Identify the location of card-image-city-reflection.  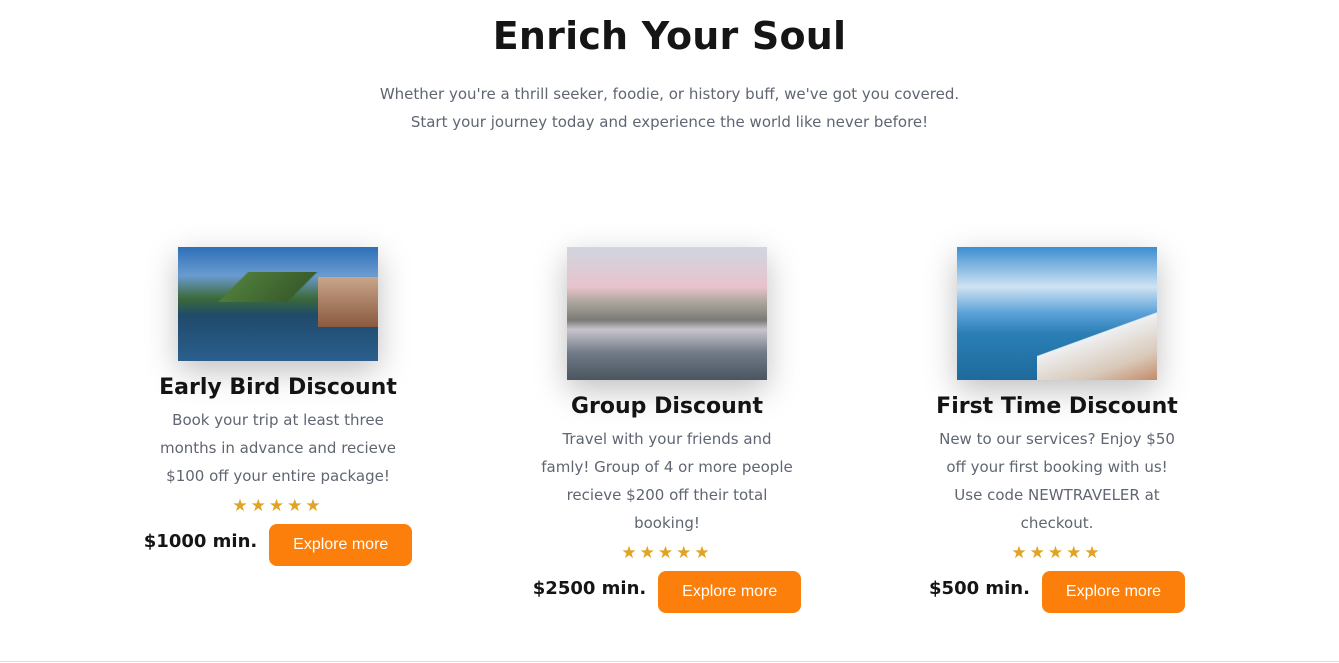
(667, 313).